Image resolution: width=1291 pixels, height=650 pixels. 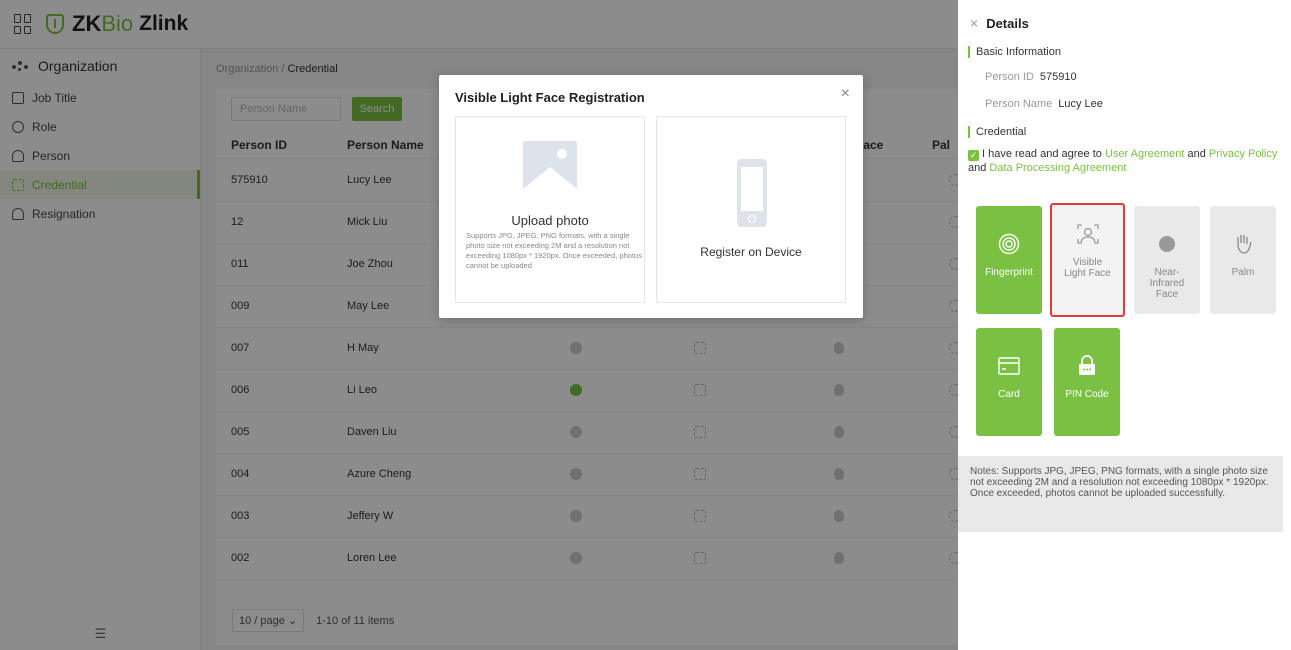 What do you see at coordinates (1167, 260) in the screenshot?
I see `near-infrared-face-tile: Near-Infrared Face` at bounding box center [1167, 260].